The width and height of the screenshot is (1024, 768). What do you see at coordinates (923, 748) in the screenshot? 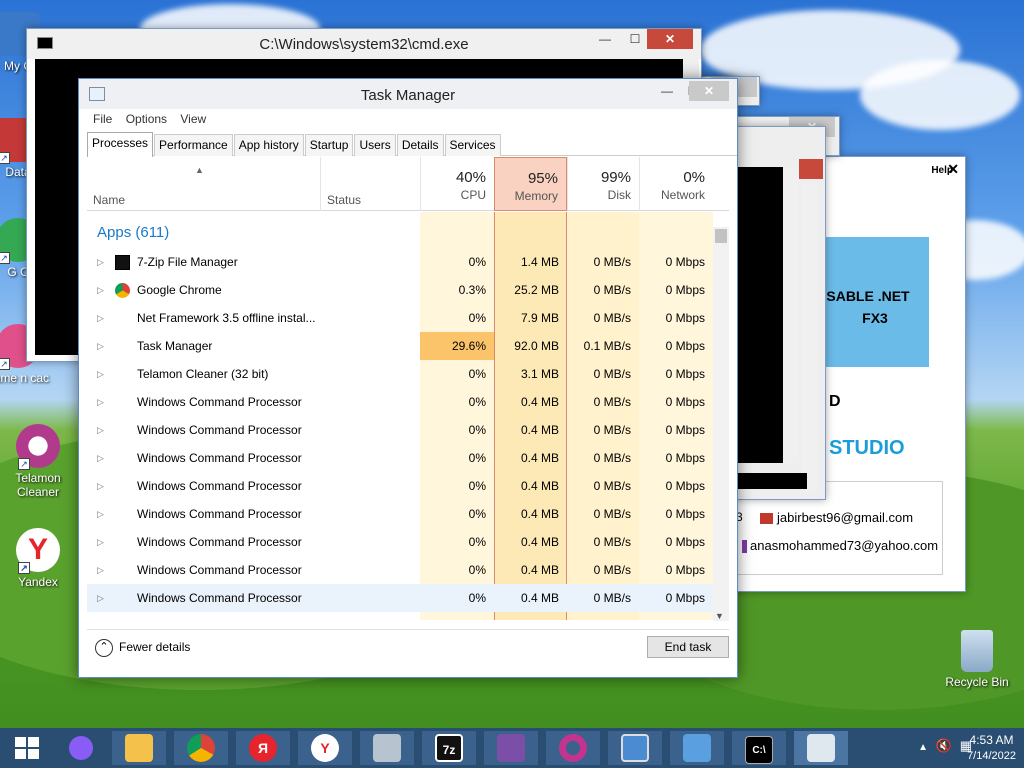
I see `show-hidden-icons-icon: ▲` at bounding box center [923, 748].